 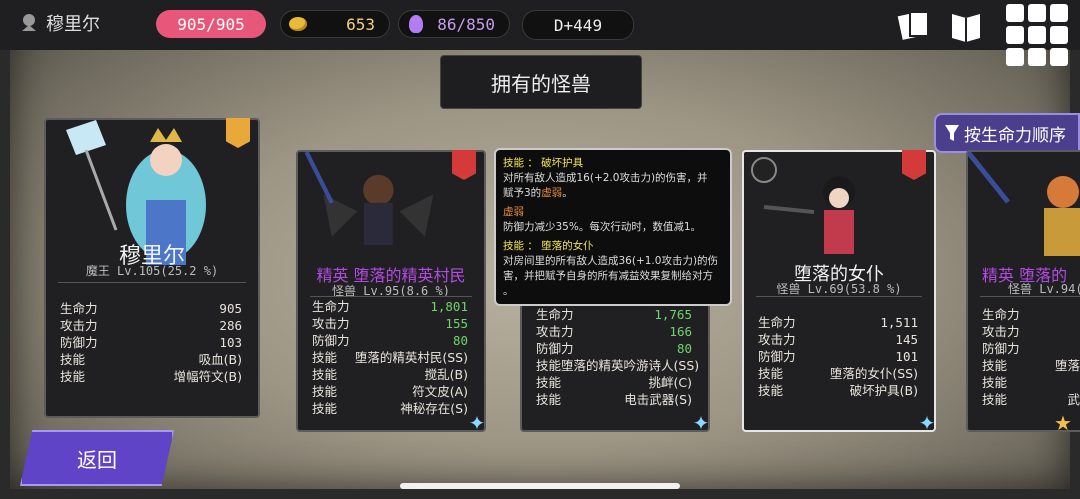 What do you see at coordinates (211, 24) in the screenshot?
I see `hp-pill: 905/905` at bounding box center [211, 24].